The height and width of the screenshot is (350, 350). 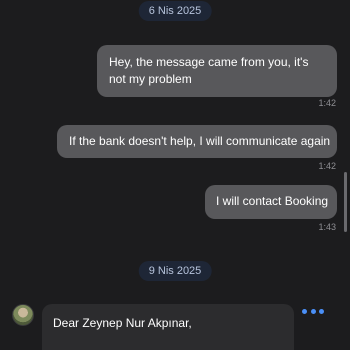 I want to click on more-options-button, so click(x=313, y=311).